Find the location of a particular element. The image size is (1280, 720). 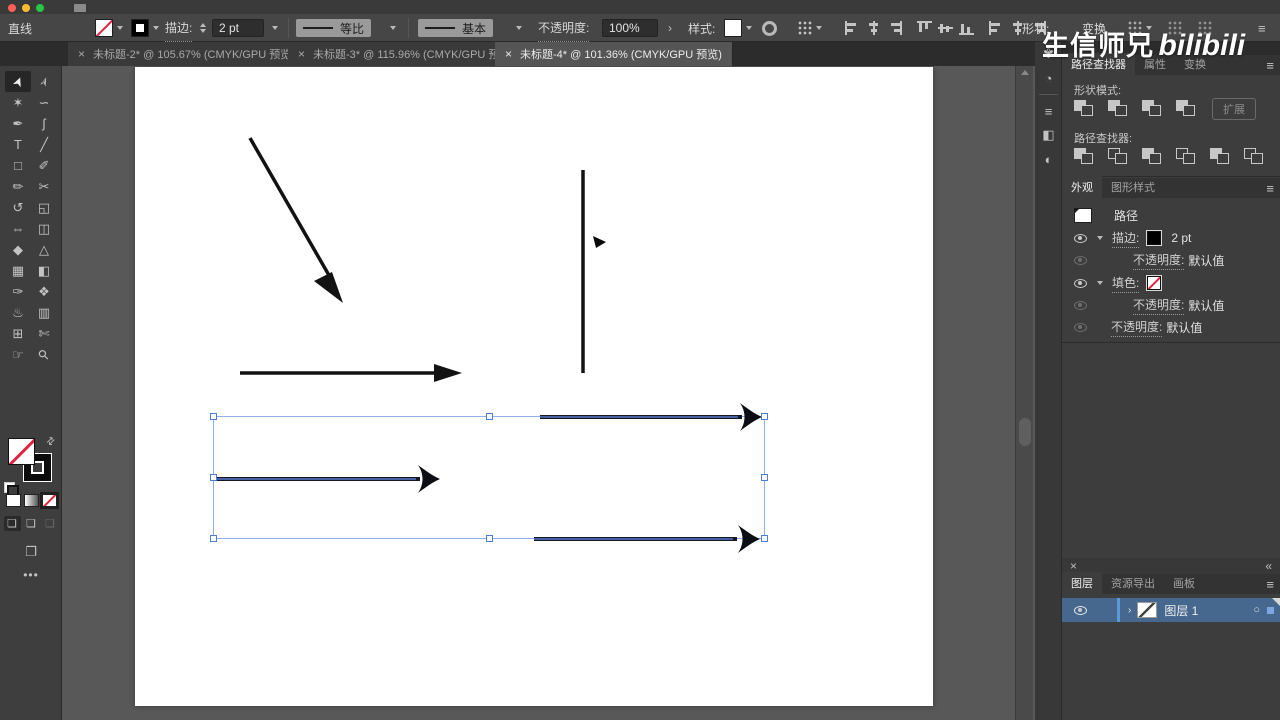

expand-button: 扩展 is located at coordinates (1234, 109).